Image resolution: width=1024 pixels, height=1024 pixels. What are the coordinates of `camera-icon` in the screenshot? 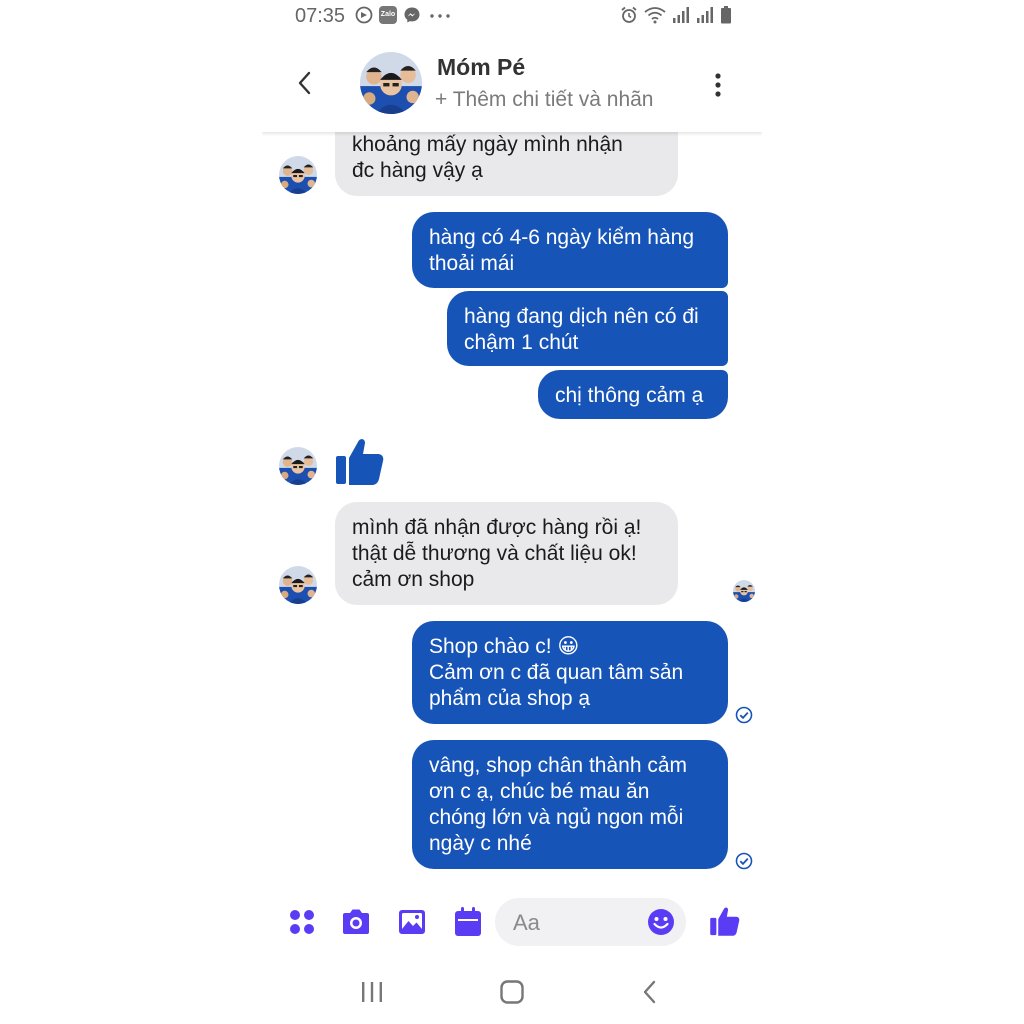 It's located at (356, 922).